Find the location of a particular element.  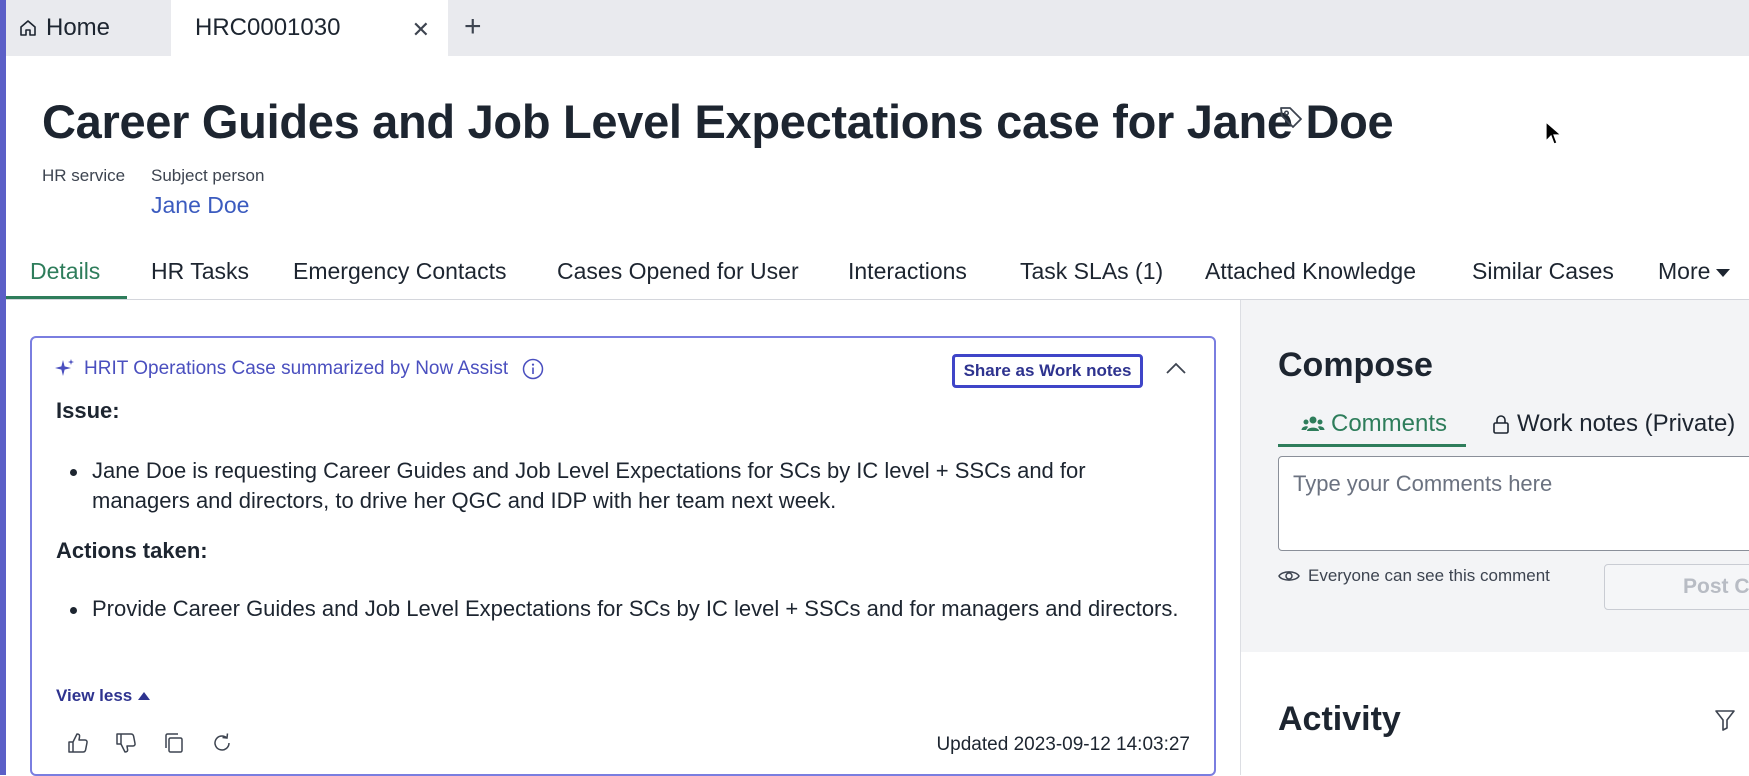

tab-home-label: Home is located at coordinates (78, 27).